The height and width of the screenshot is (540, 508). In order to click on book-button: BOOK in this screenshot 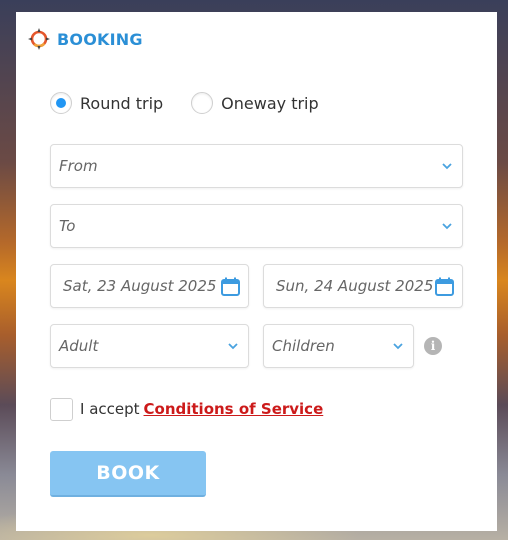, I will do `click(128, 474)`.